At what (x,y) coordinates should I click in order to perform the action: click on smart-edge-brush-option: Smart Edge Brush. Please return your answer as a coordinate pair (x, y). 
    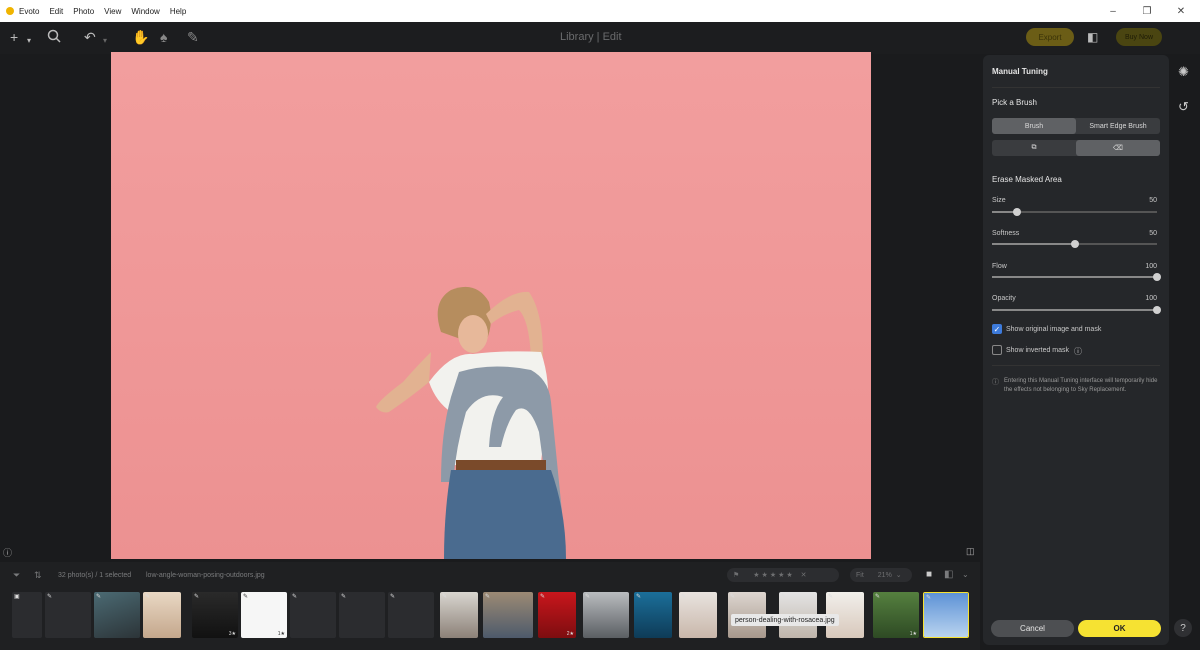
    Looking at the image, I should click on (1118, 126).